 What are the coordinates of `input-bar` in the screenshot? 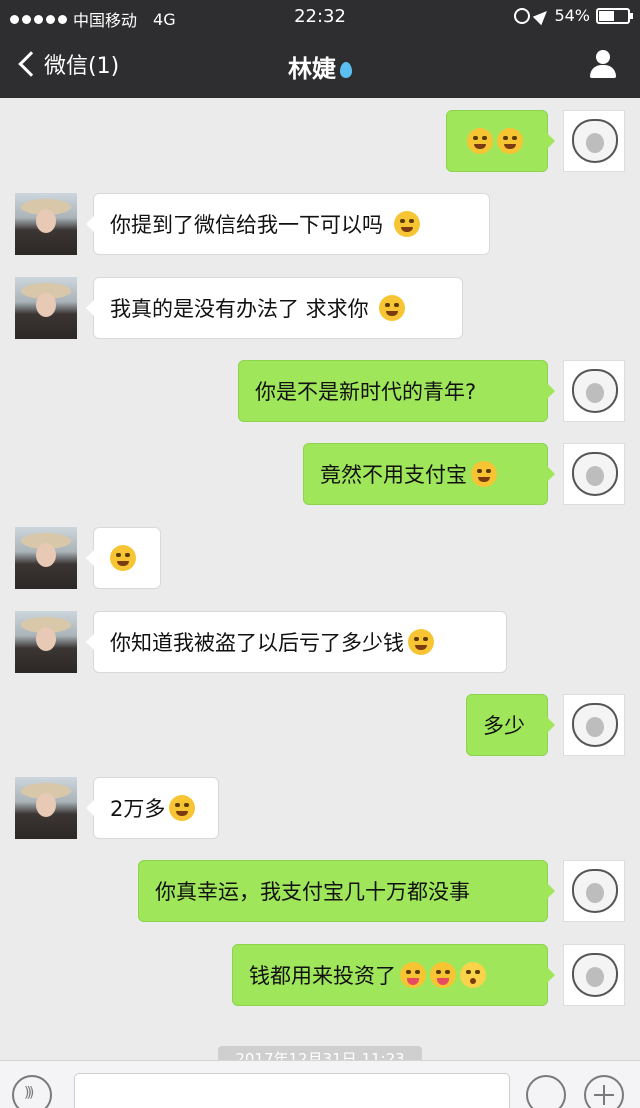 It's located at (320, 1084).